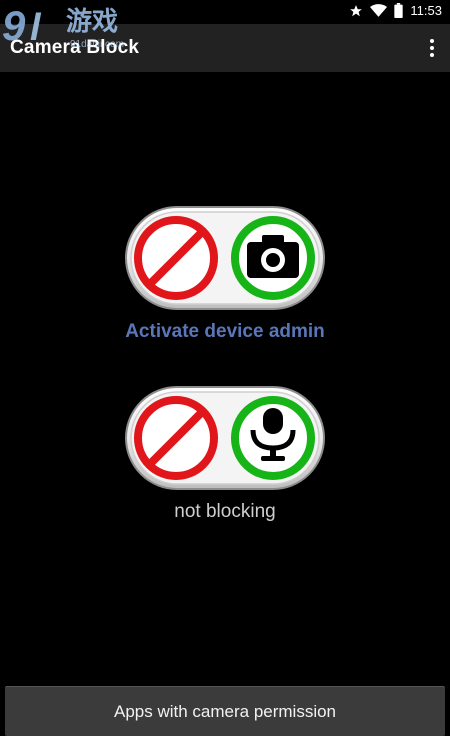  I want to click on star-icon, so click(356, 10).